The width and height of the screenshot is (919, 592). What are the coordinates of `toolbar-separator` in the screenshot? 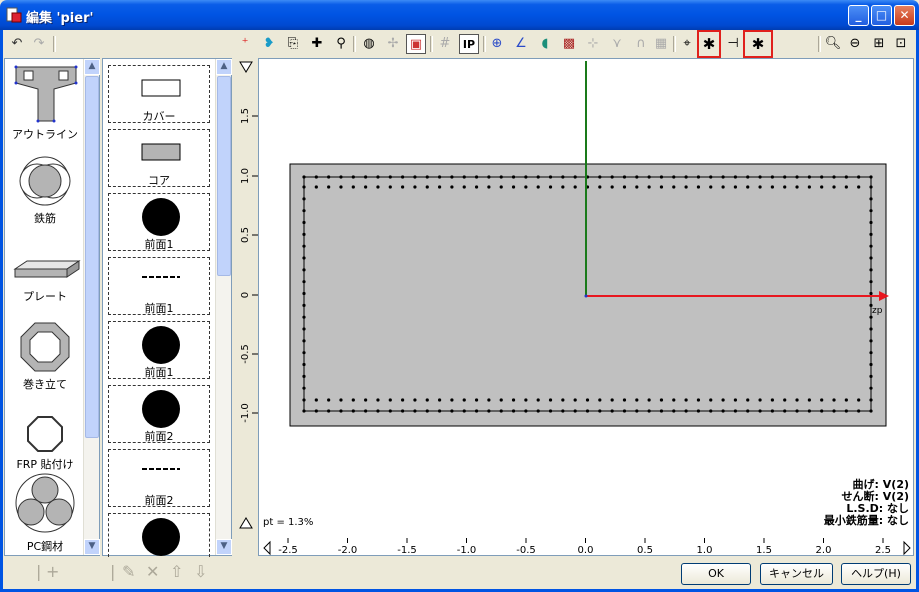 It's located at (484, 44).